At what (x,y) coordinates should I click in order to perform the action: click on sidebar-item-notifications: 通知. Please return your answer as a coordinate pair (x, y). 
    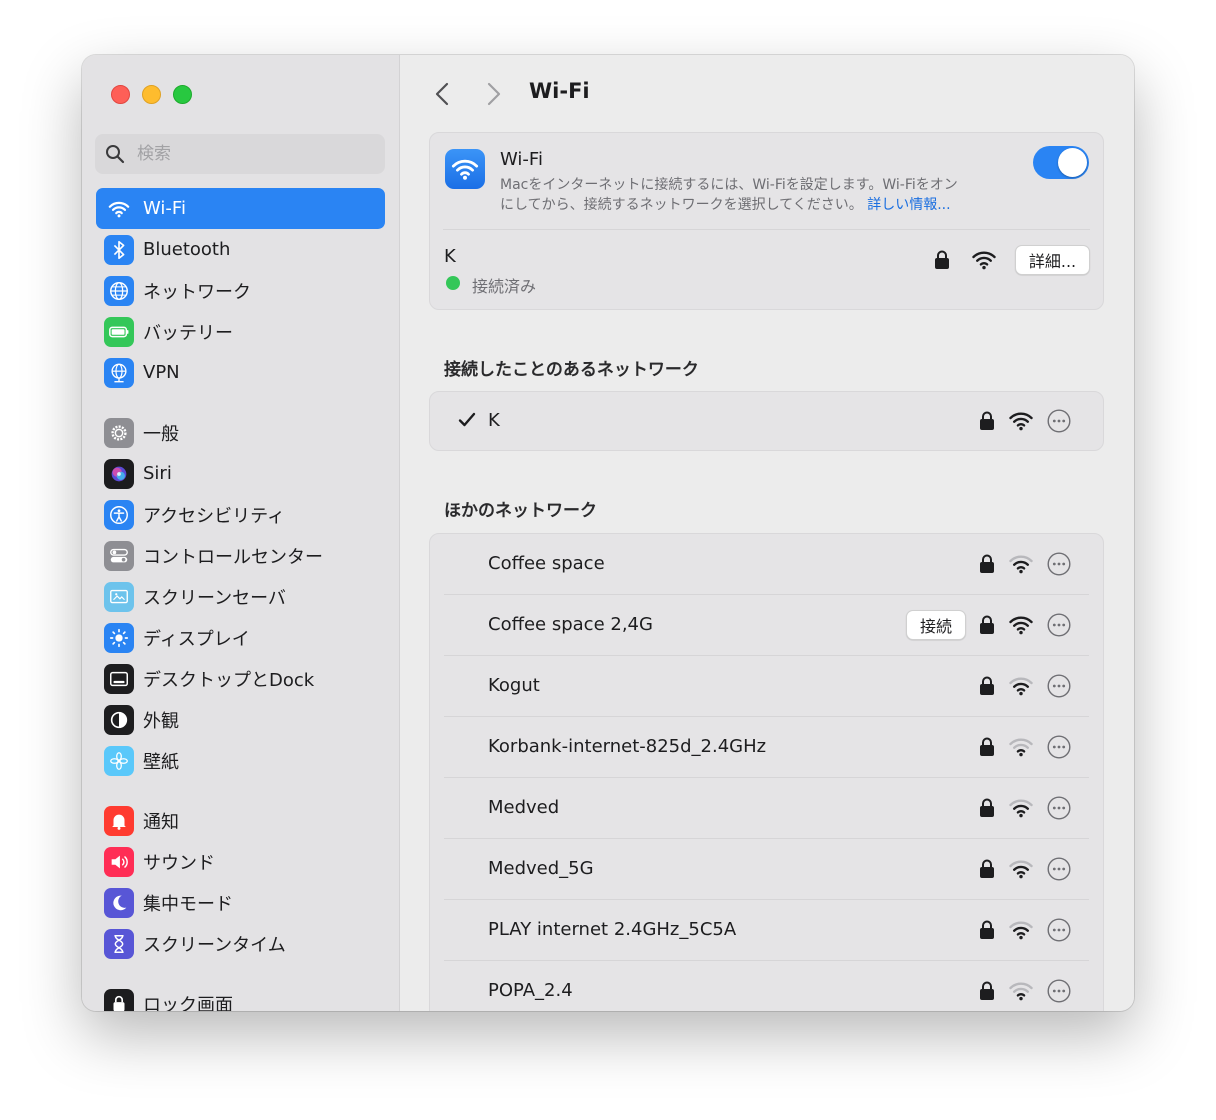
    Looking at the image, I should click on (240, 820).